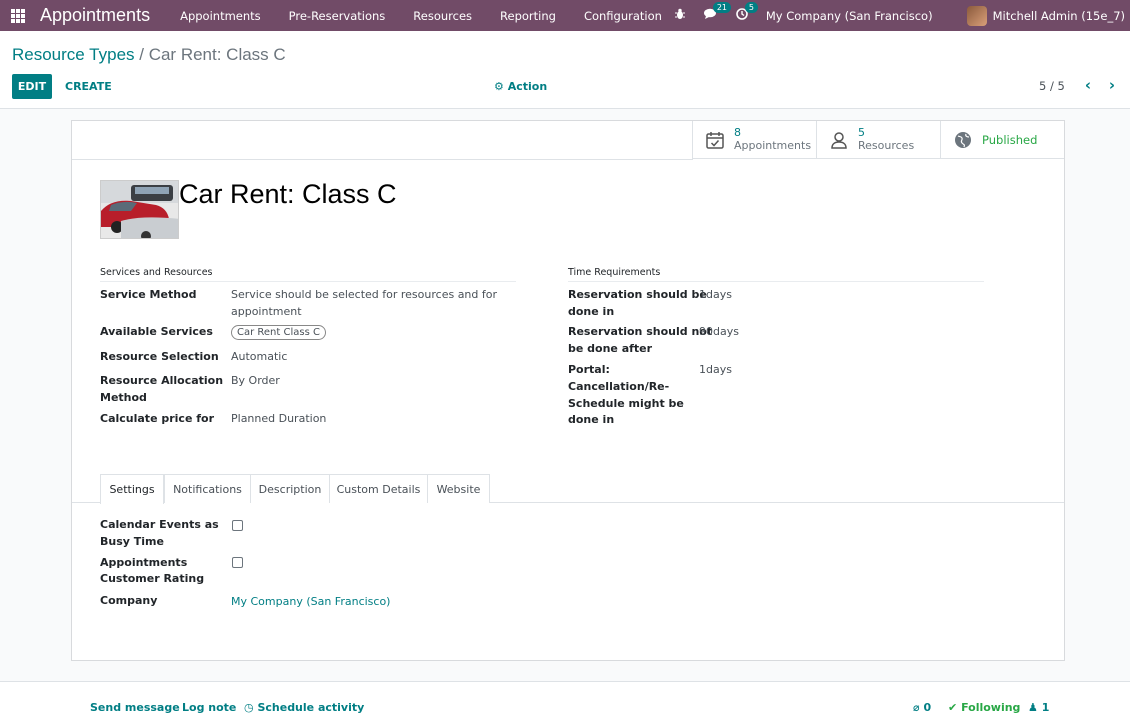 This screenshot has width=1130, height=723. I want to click on following-label: Following, so click(991, 707).